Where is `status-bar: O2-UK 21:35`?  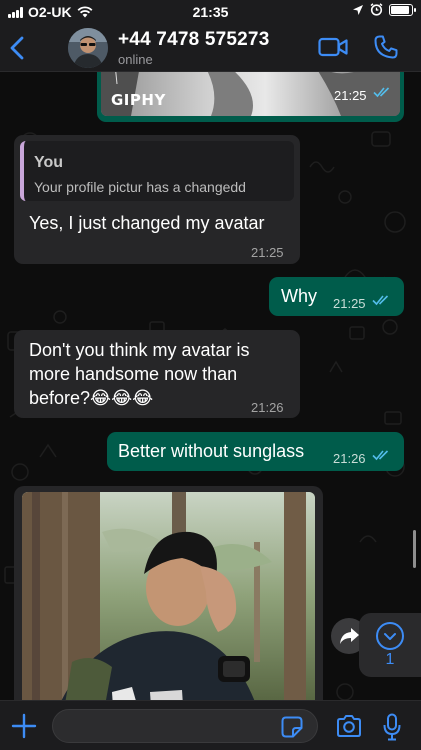 status-bar: O2-UK 21:35 is located at coordinates (210, 12).